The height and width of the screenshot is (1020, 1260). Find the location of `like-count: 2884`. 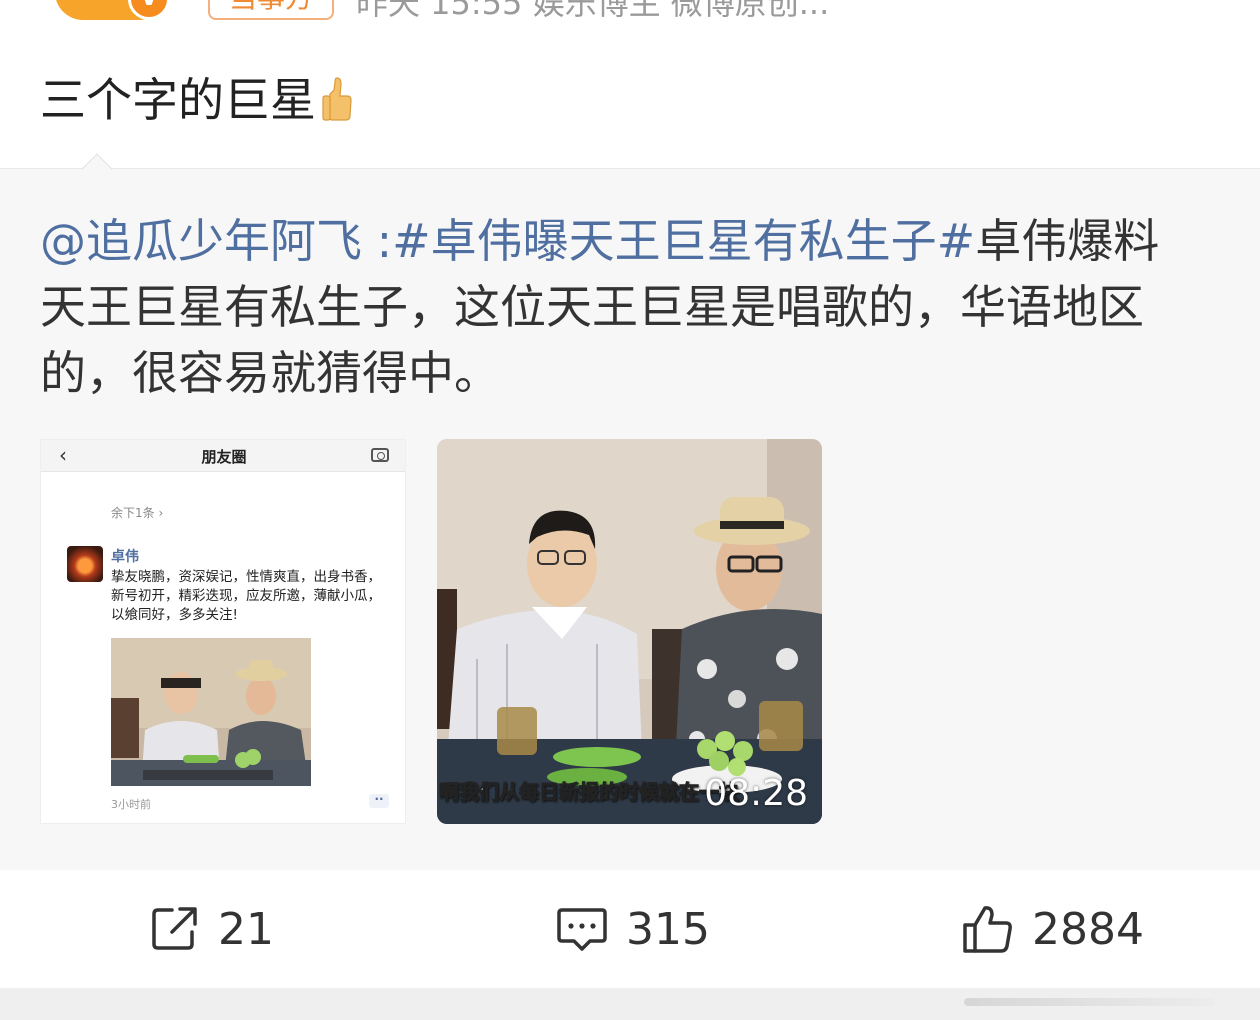

like-count: 2884 is located at coordinates (1088, 929).